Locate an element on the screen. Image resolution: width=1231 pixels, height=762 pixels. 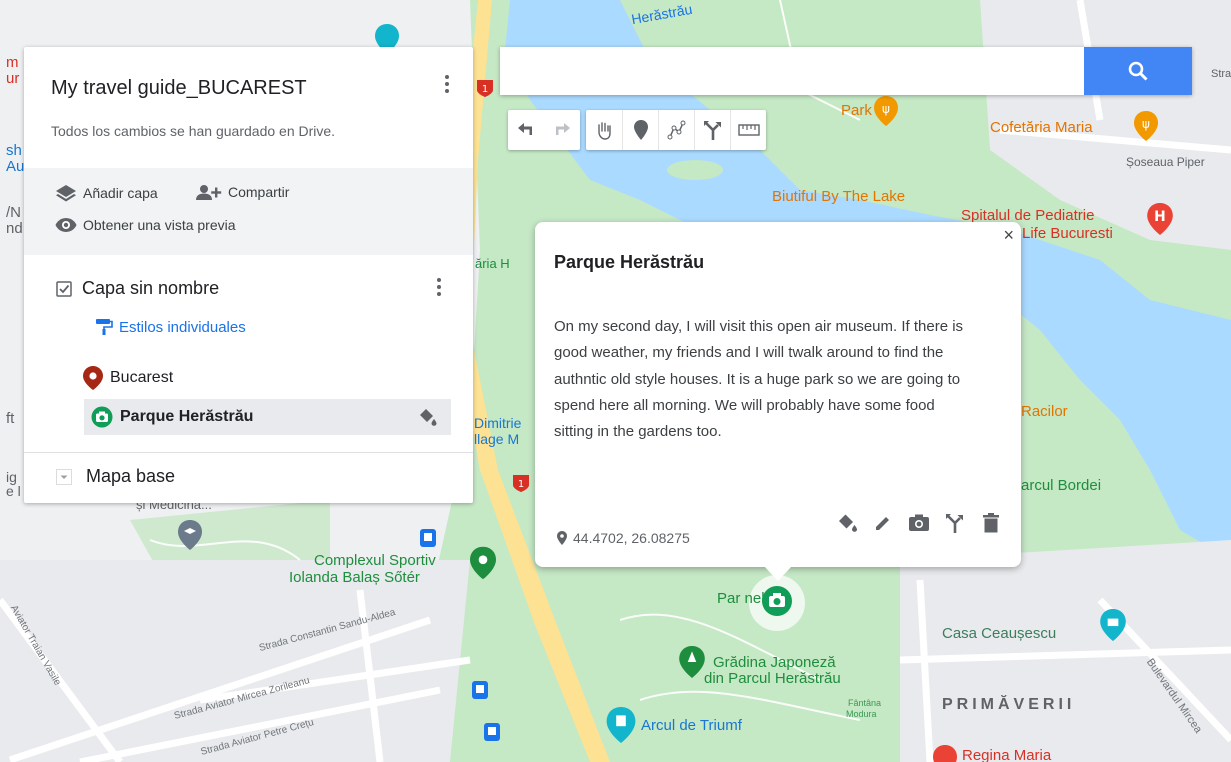
university-pin-icon is located at coordinates (190, 535).